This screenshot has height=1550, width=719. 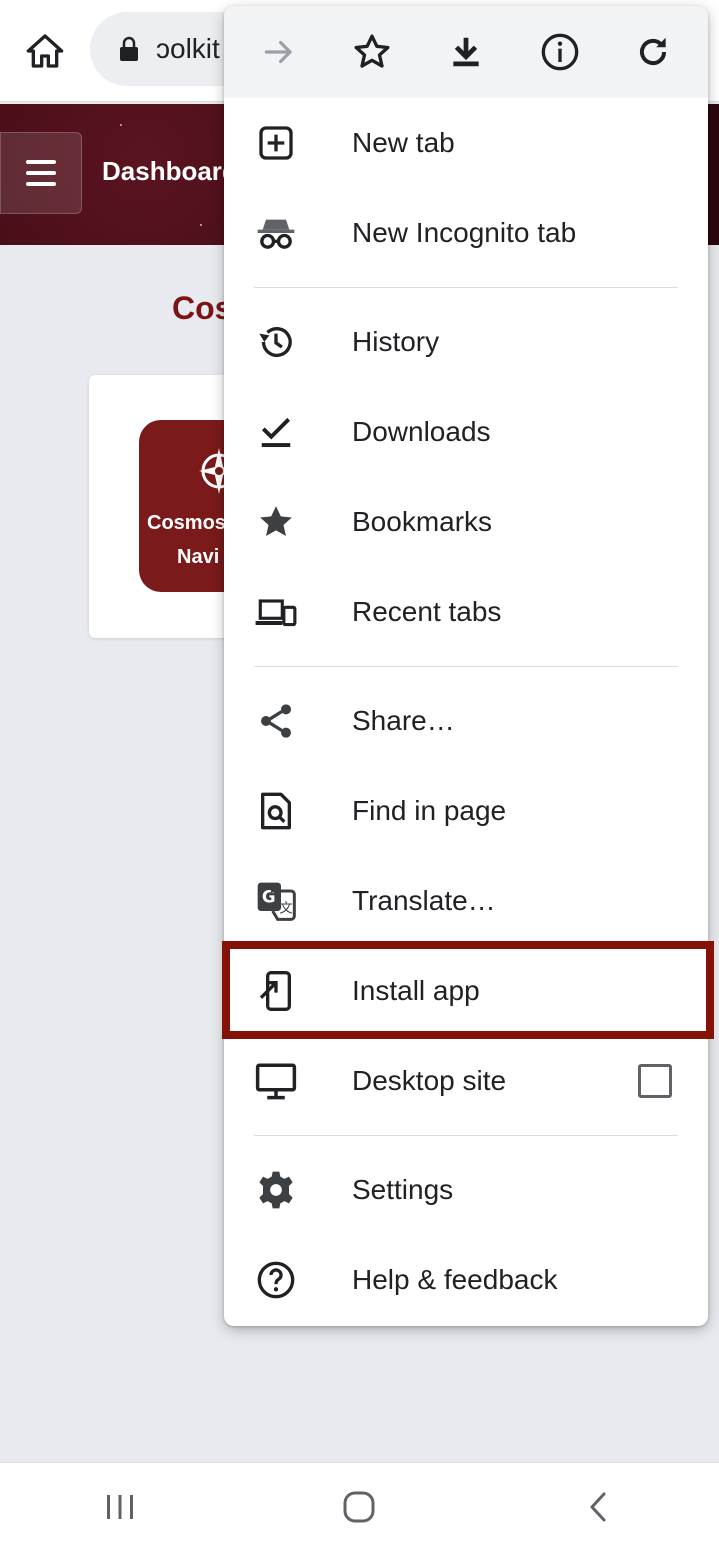 I want to click on menu-item-history: History, so click(x=466, y=342).